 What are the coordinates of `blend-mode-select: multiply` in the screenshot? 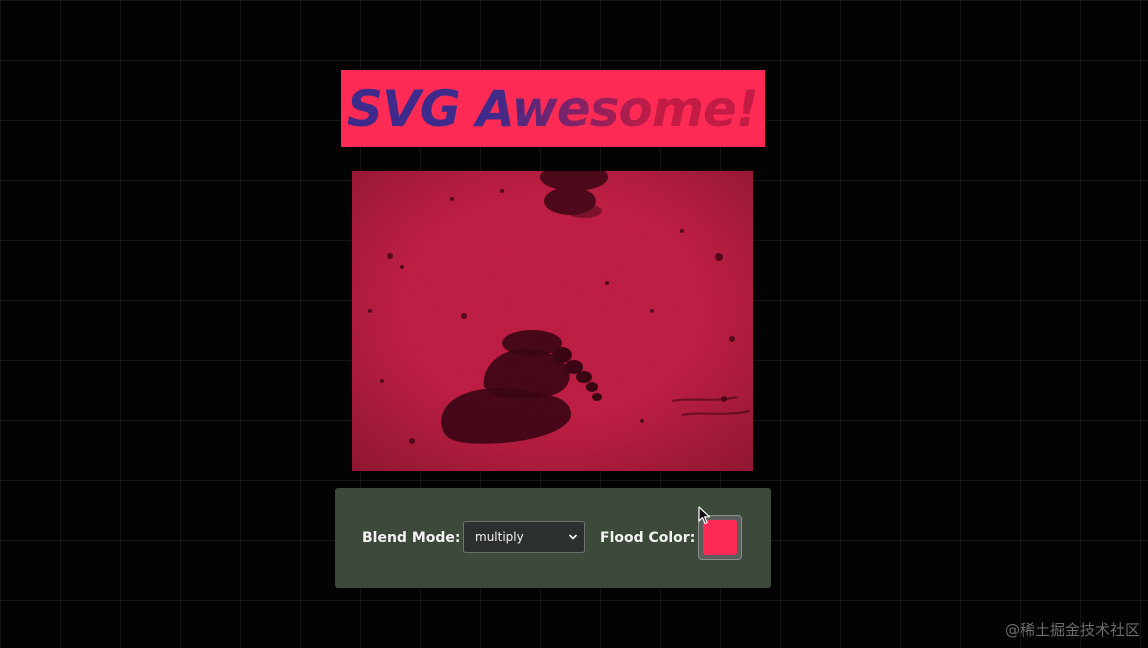 It's located at (524, 537).